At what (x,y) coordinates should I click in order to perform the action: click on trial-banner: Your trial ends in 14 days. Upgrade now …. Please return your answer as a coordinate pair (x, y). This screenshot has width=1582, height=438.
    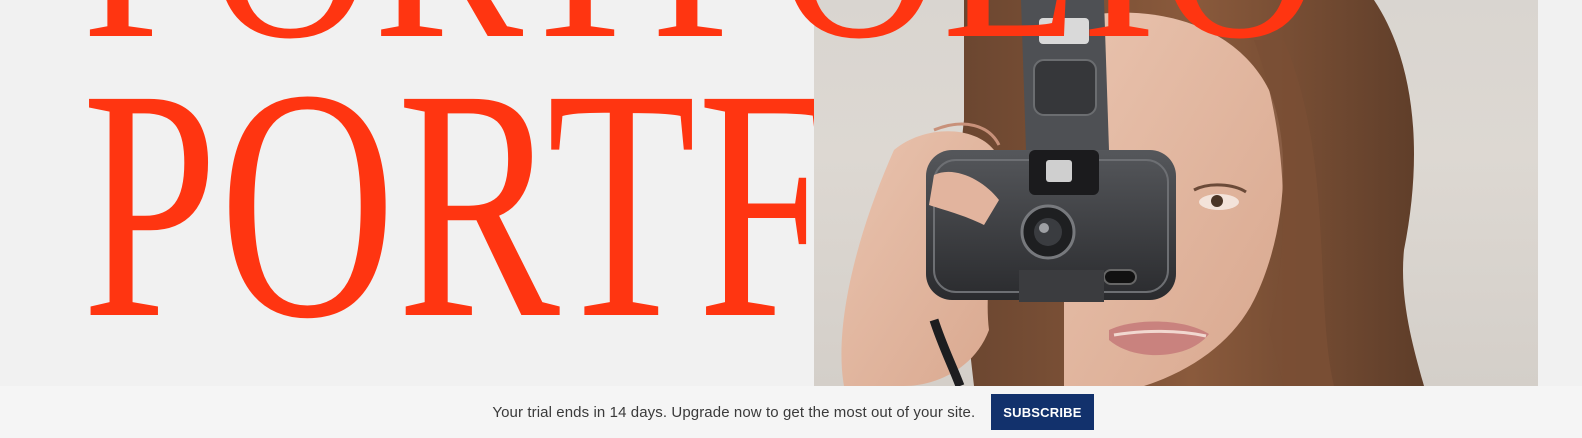
    Looking at the image, I should click on (791, 412).